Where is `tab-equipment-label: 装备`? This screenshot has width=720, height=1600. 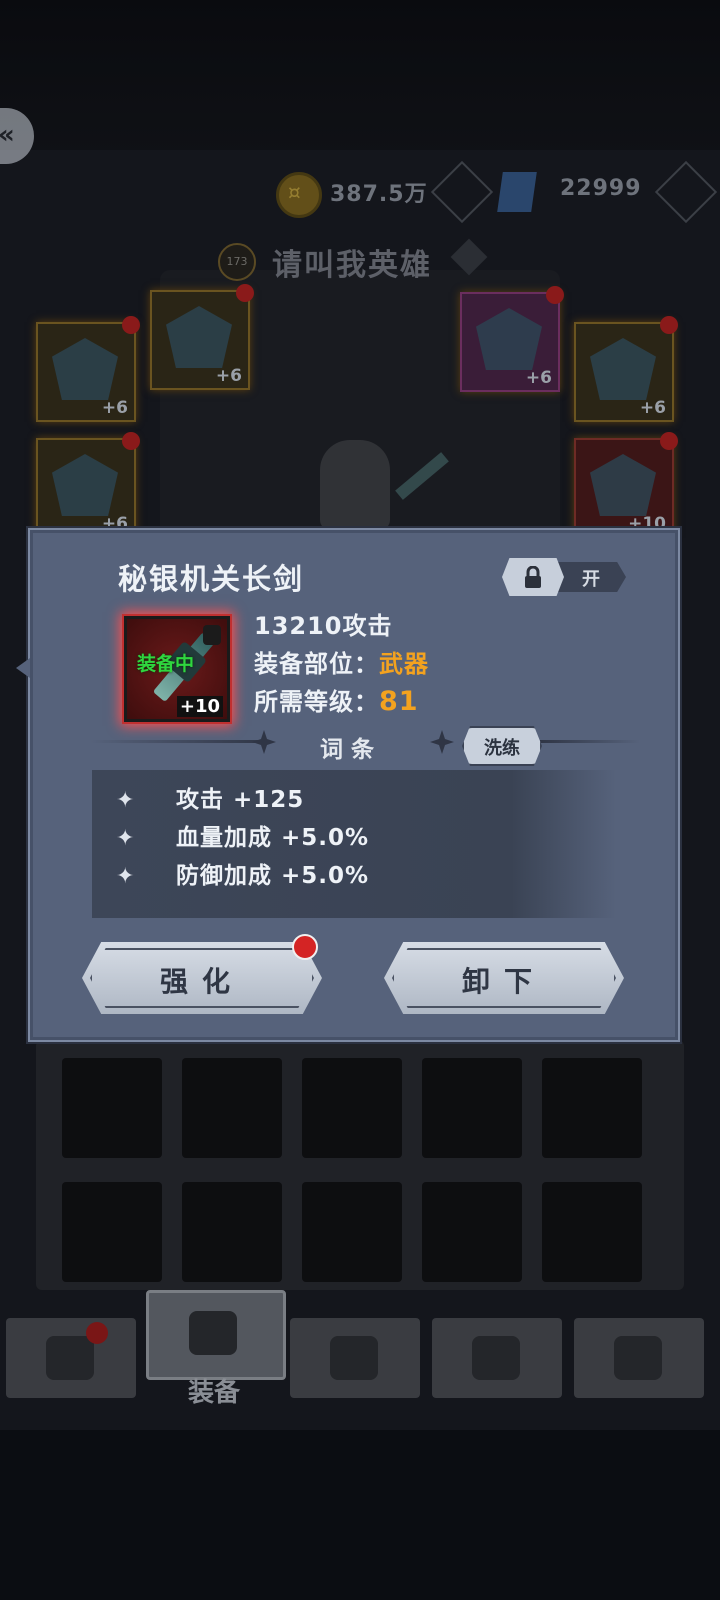
tab-equipment-label: 装备 is located at coordinates (213, 1393).